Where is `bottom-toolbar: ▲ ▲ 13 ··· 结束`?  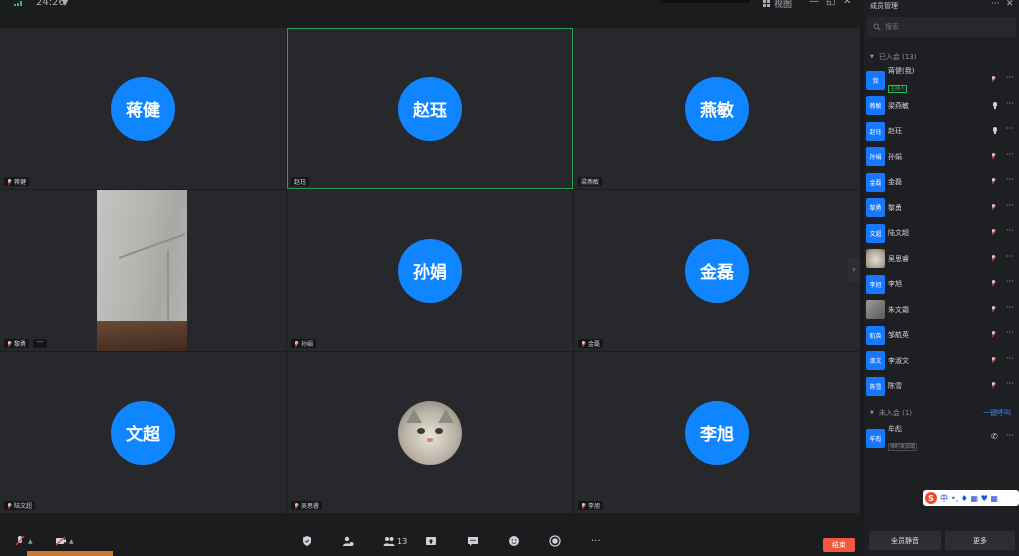 bottom-toolbar: ▲ ▲ 13 ··· 结束 is located at coordinates (431, 540).